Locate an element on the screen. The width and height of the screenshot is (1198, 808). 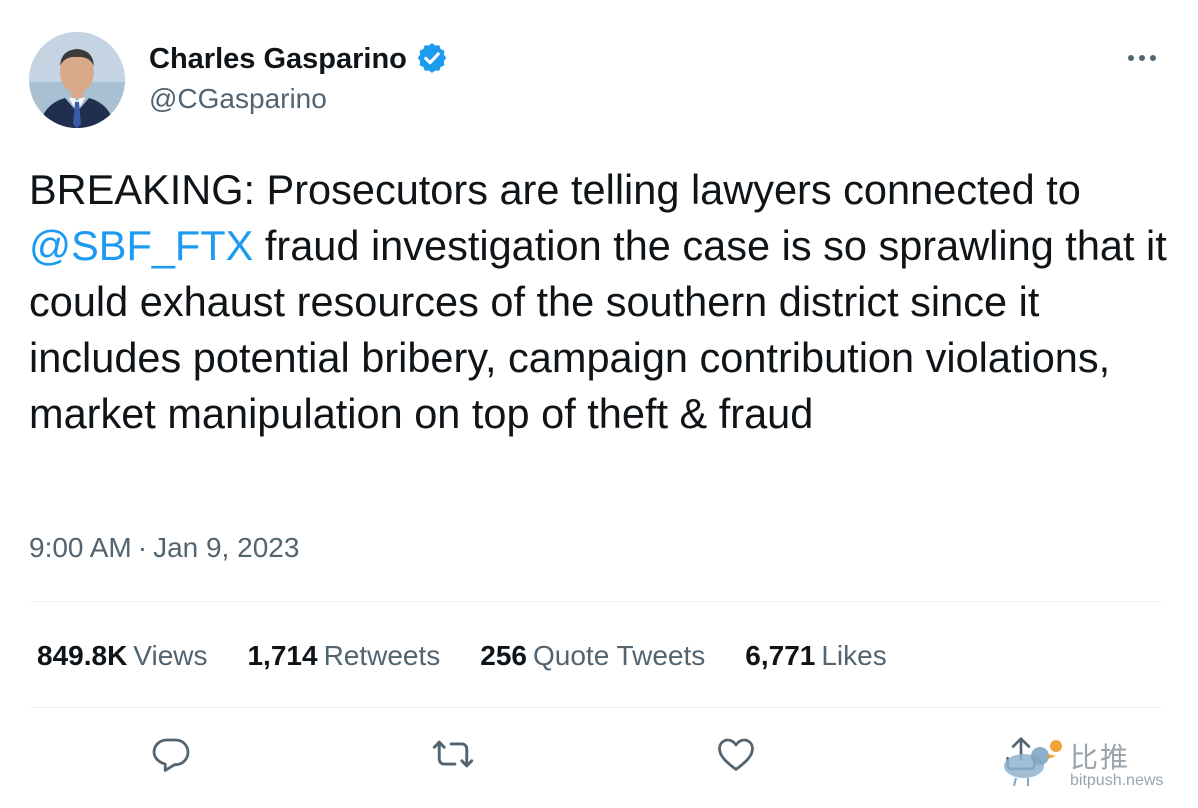
stat-retweets: 1,714 Retweets is located at coordinates (343, 656).